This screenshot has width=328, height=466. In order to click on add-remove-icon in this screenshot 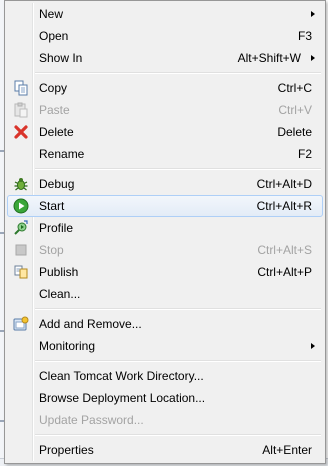, I will do `click(21, 323)`.